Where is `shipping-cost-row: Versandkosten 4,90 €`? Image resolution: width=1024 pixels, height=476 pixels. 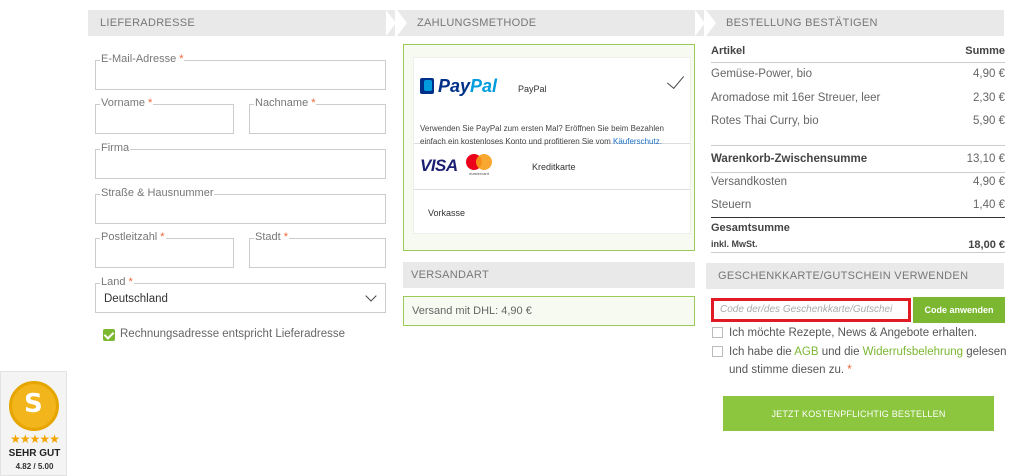
shipping-cost-row: Versandkosten 4,90 € is located at coordinates (858, 182).